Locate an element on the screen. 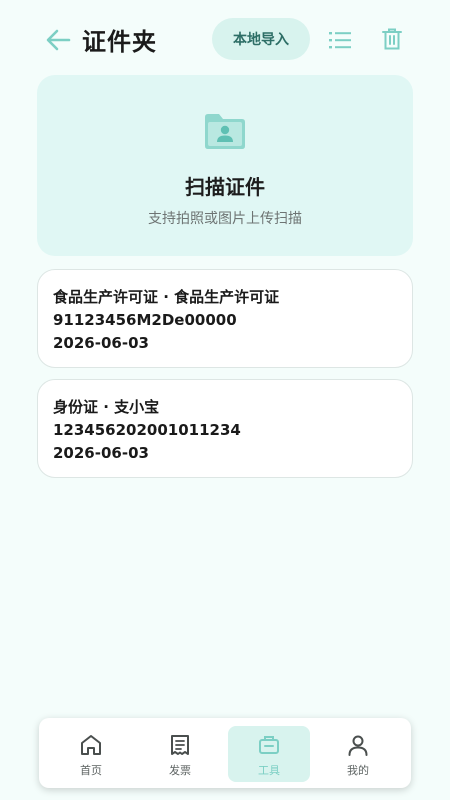 This screenshot has height=800, width=450. page-title: 证件夹 is located at coordinates (119, 42).